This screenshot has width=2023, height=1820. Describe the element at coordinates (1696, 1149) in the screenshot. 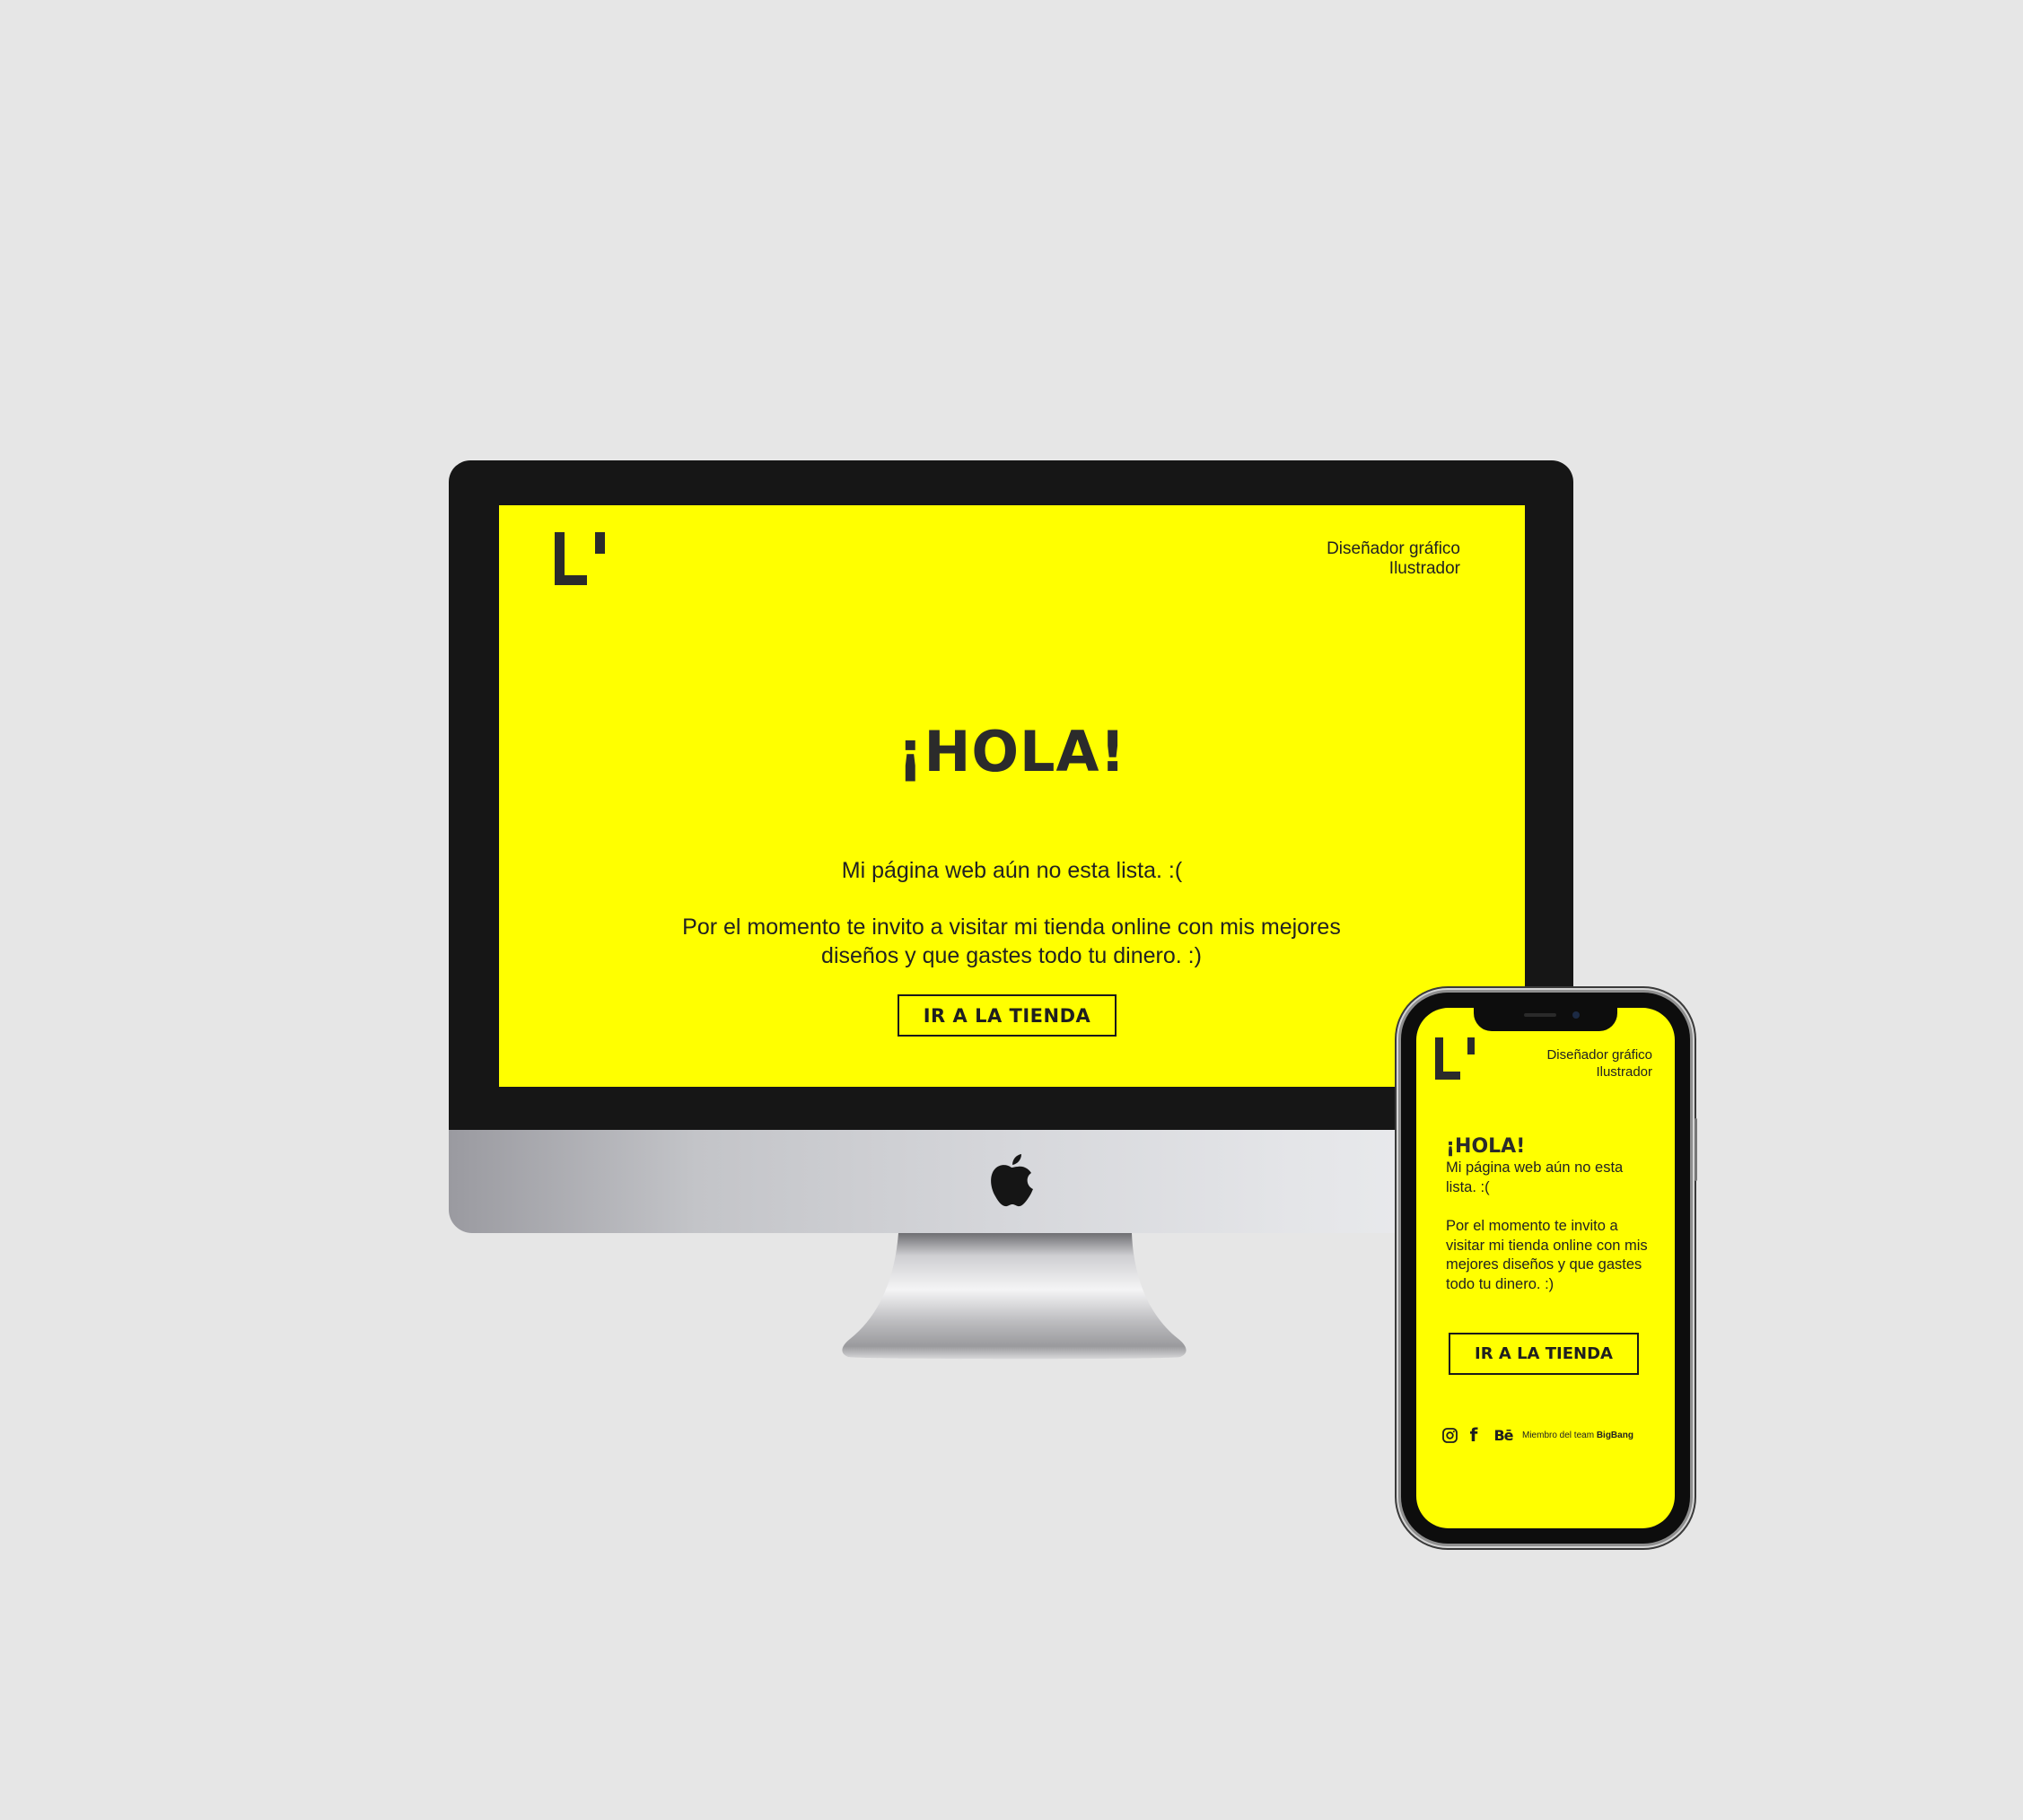

I see `phone-side-button` at that location.